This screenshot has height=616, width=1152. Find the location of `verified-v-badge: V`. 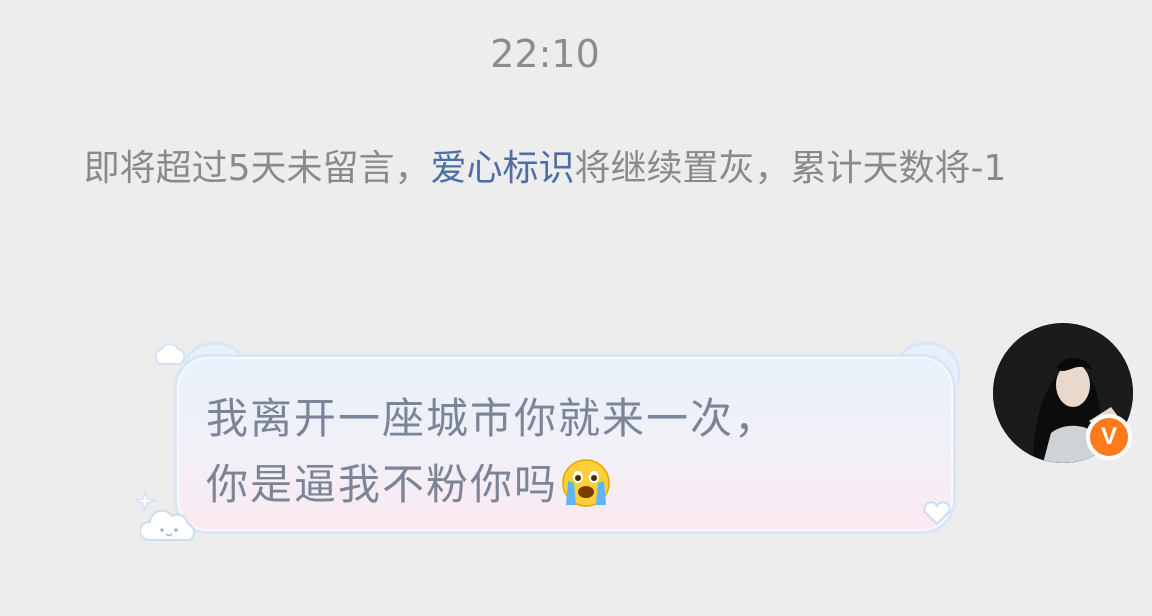

verified-v-badge: V is located at coordinates (1109, 437).